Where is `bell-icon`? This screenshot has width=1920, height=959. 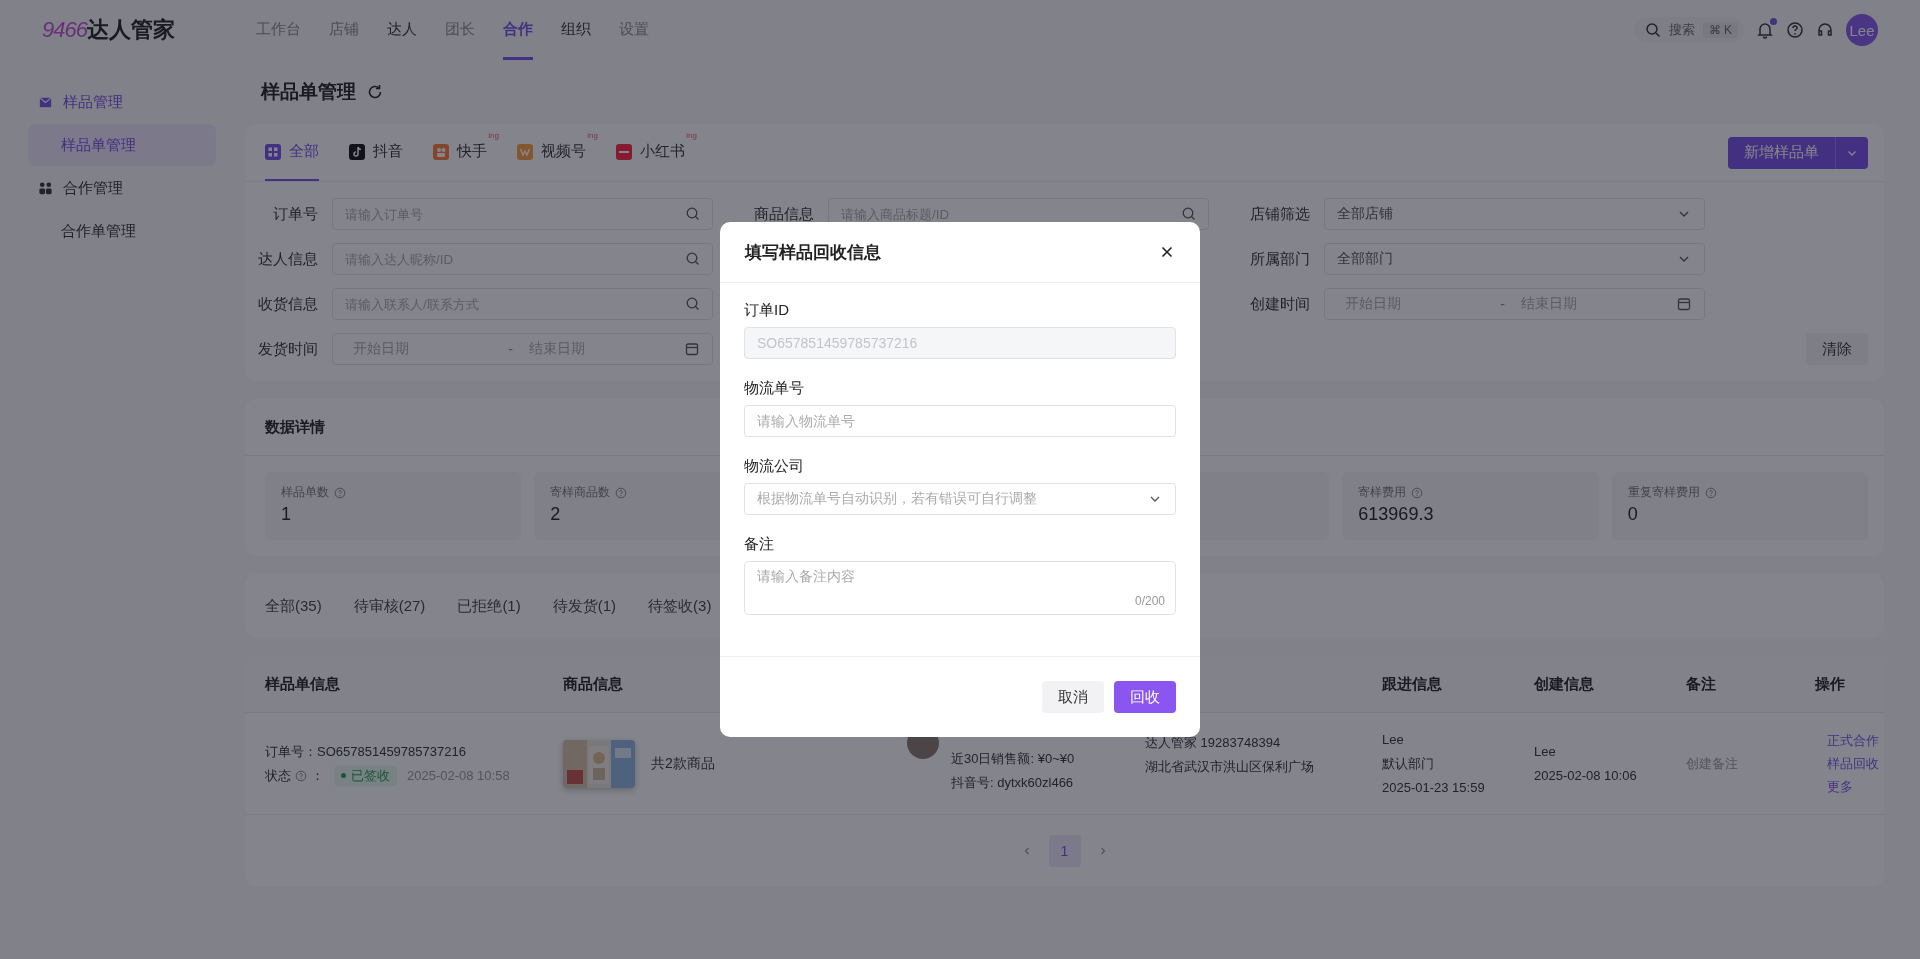 bell-icon is located at coordinates (1765, 30).